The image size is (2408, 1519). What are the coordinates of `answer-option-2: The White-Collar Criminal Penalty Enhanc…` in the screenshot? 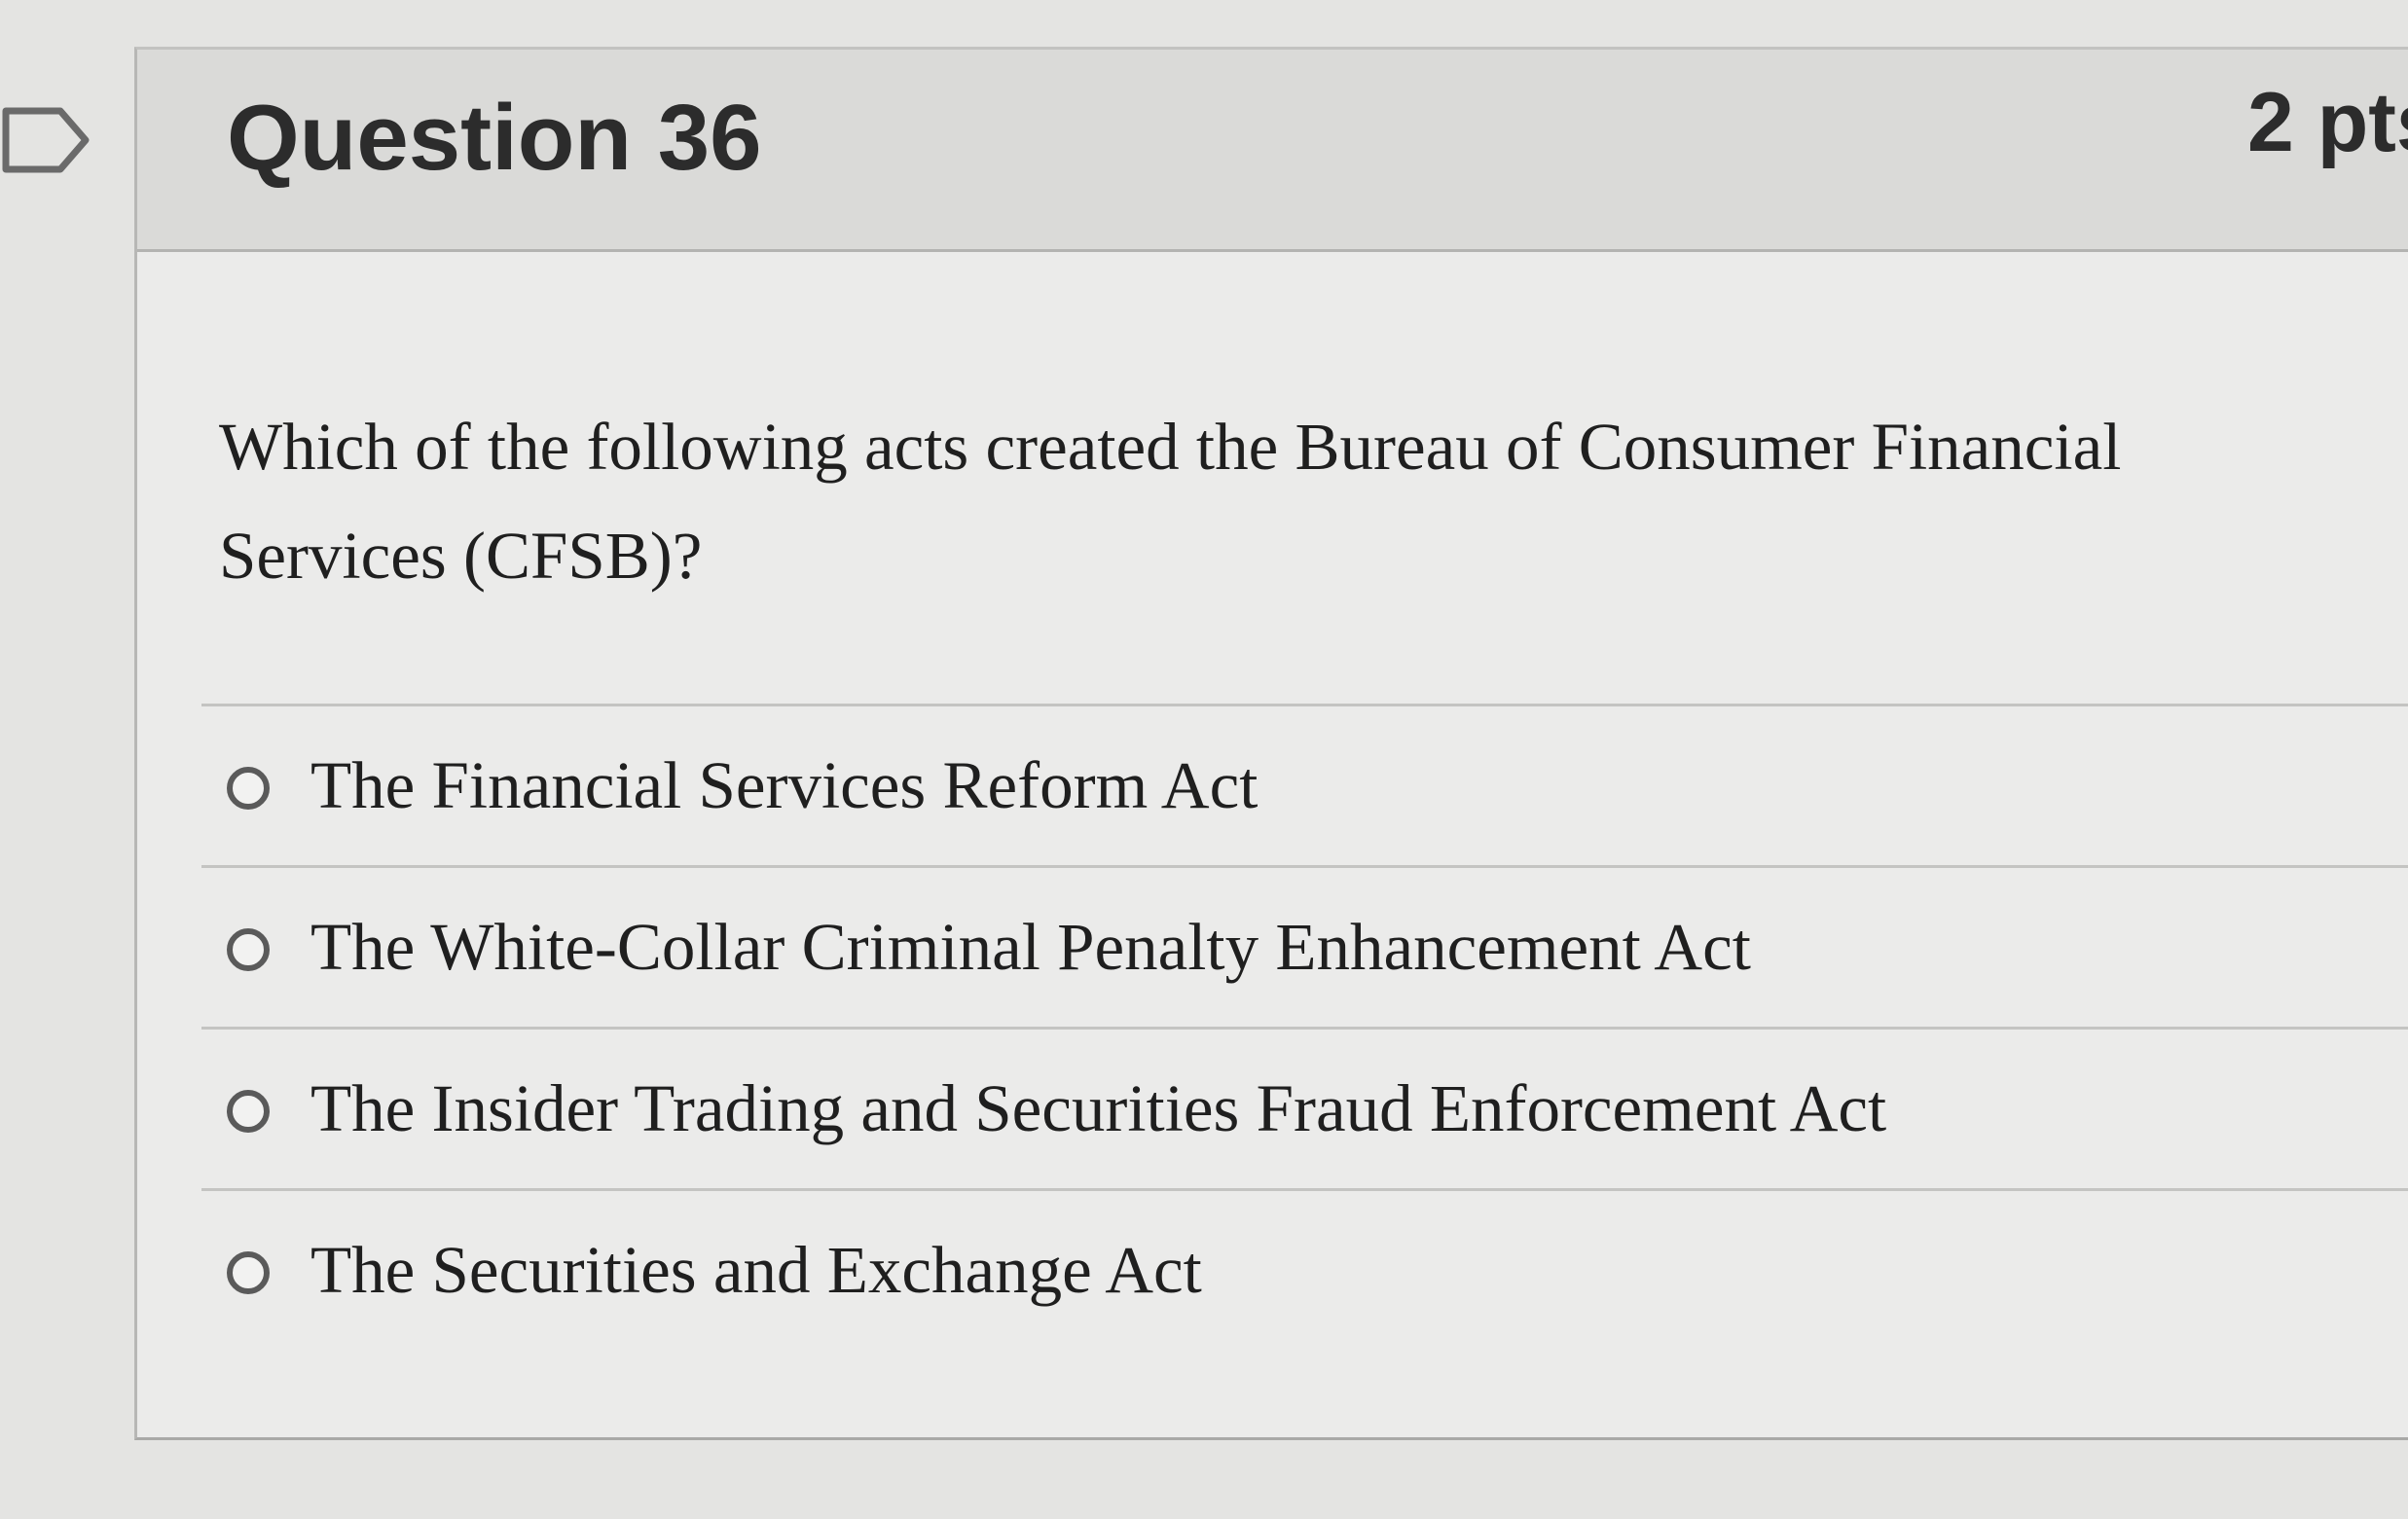 It's located at (1304, 946).